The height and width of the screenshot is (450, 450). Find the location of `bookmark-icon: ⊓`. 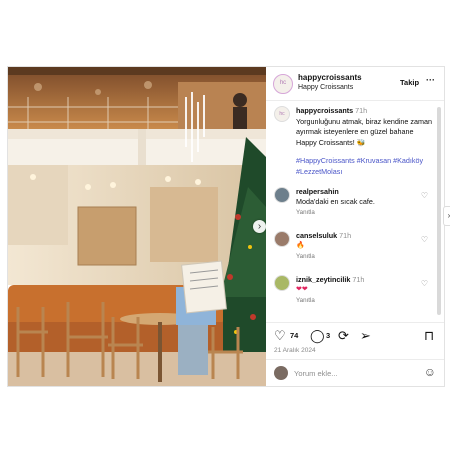

bookmark-icon: ⊓ is located at coordinates (429, 335).